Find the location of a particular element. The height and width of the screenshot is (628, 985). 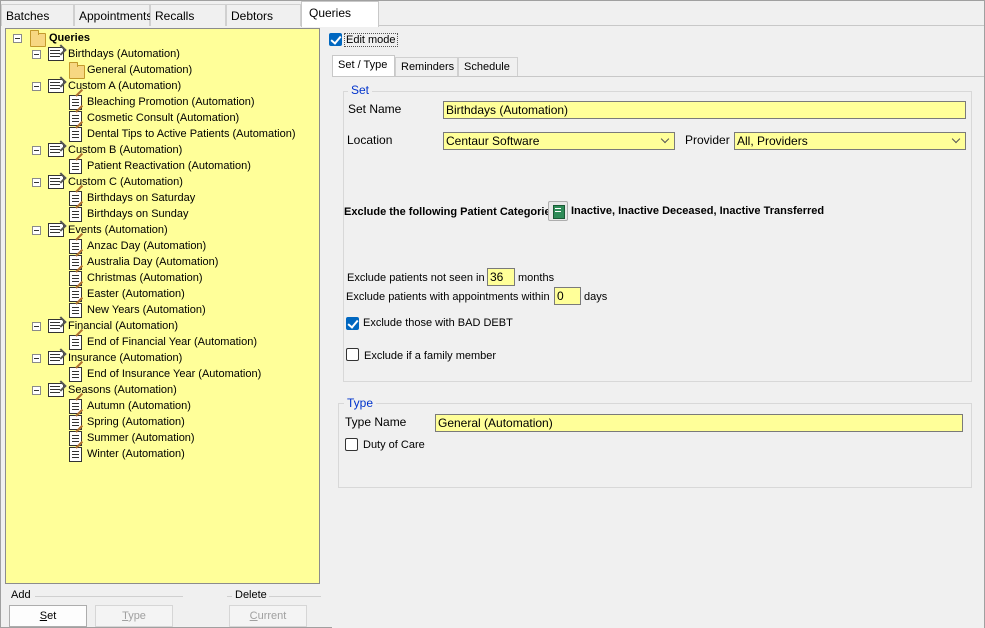

tree-item-custom-c: Custom C (Automation) is located at coordinates (125, 182).